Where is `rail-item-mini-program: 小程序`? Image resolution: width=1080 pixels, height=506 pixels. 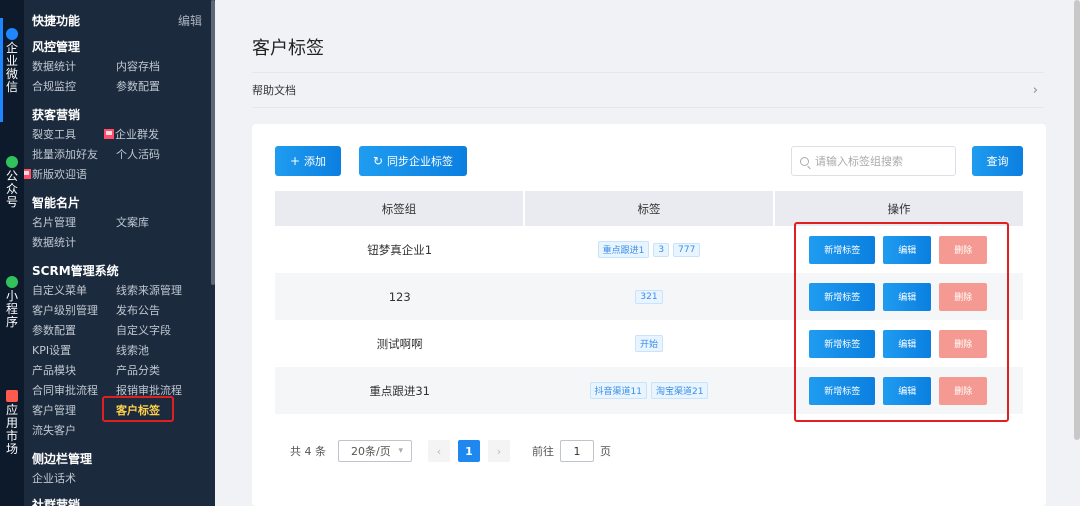 rail-item-mini-program: 小程序 is located at coordinates (12, 302).